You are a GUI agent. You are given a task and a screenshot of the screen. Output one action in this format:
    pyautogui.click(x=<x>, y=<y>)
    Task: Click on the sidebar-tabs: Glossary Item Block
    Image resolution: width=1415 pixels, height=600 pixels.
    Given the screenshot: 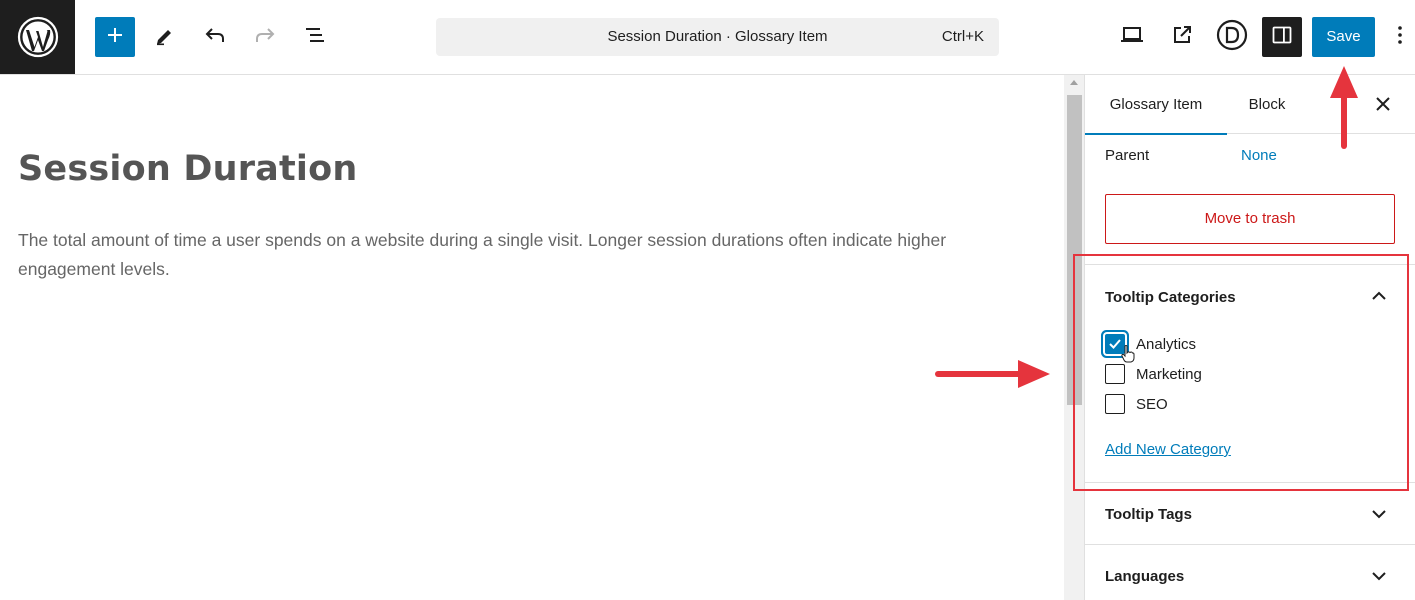 What is the action you would take?
    pyautogui.click(x=1250, y=105)
    